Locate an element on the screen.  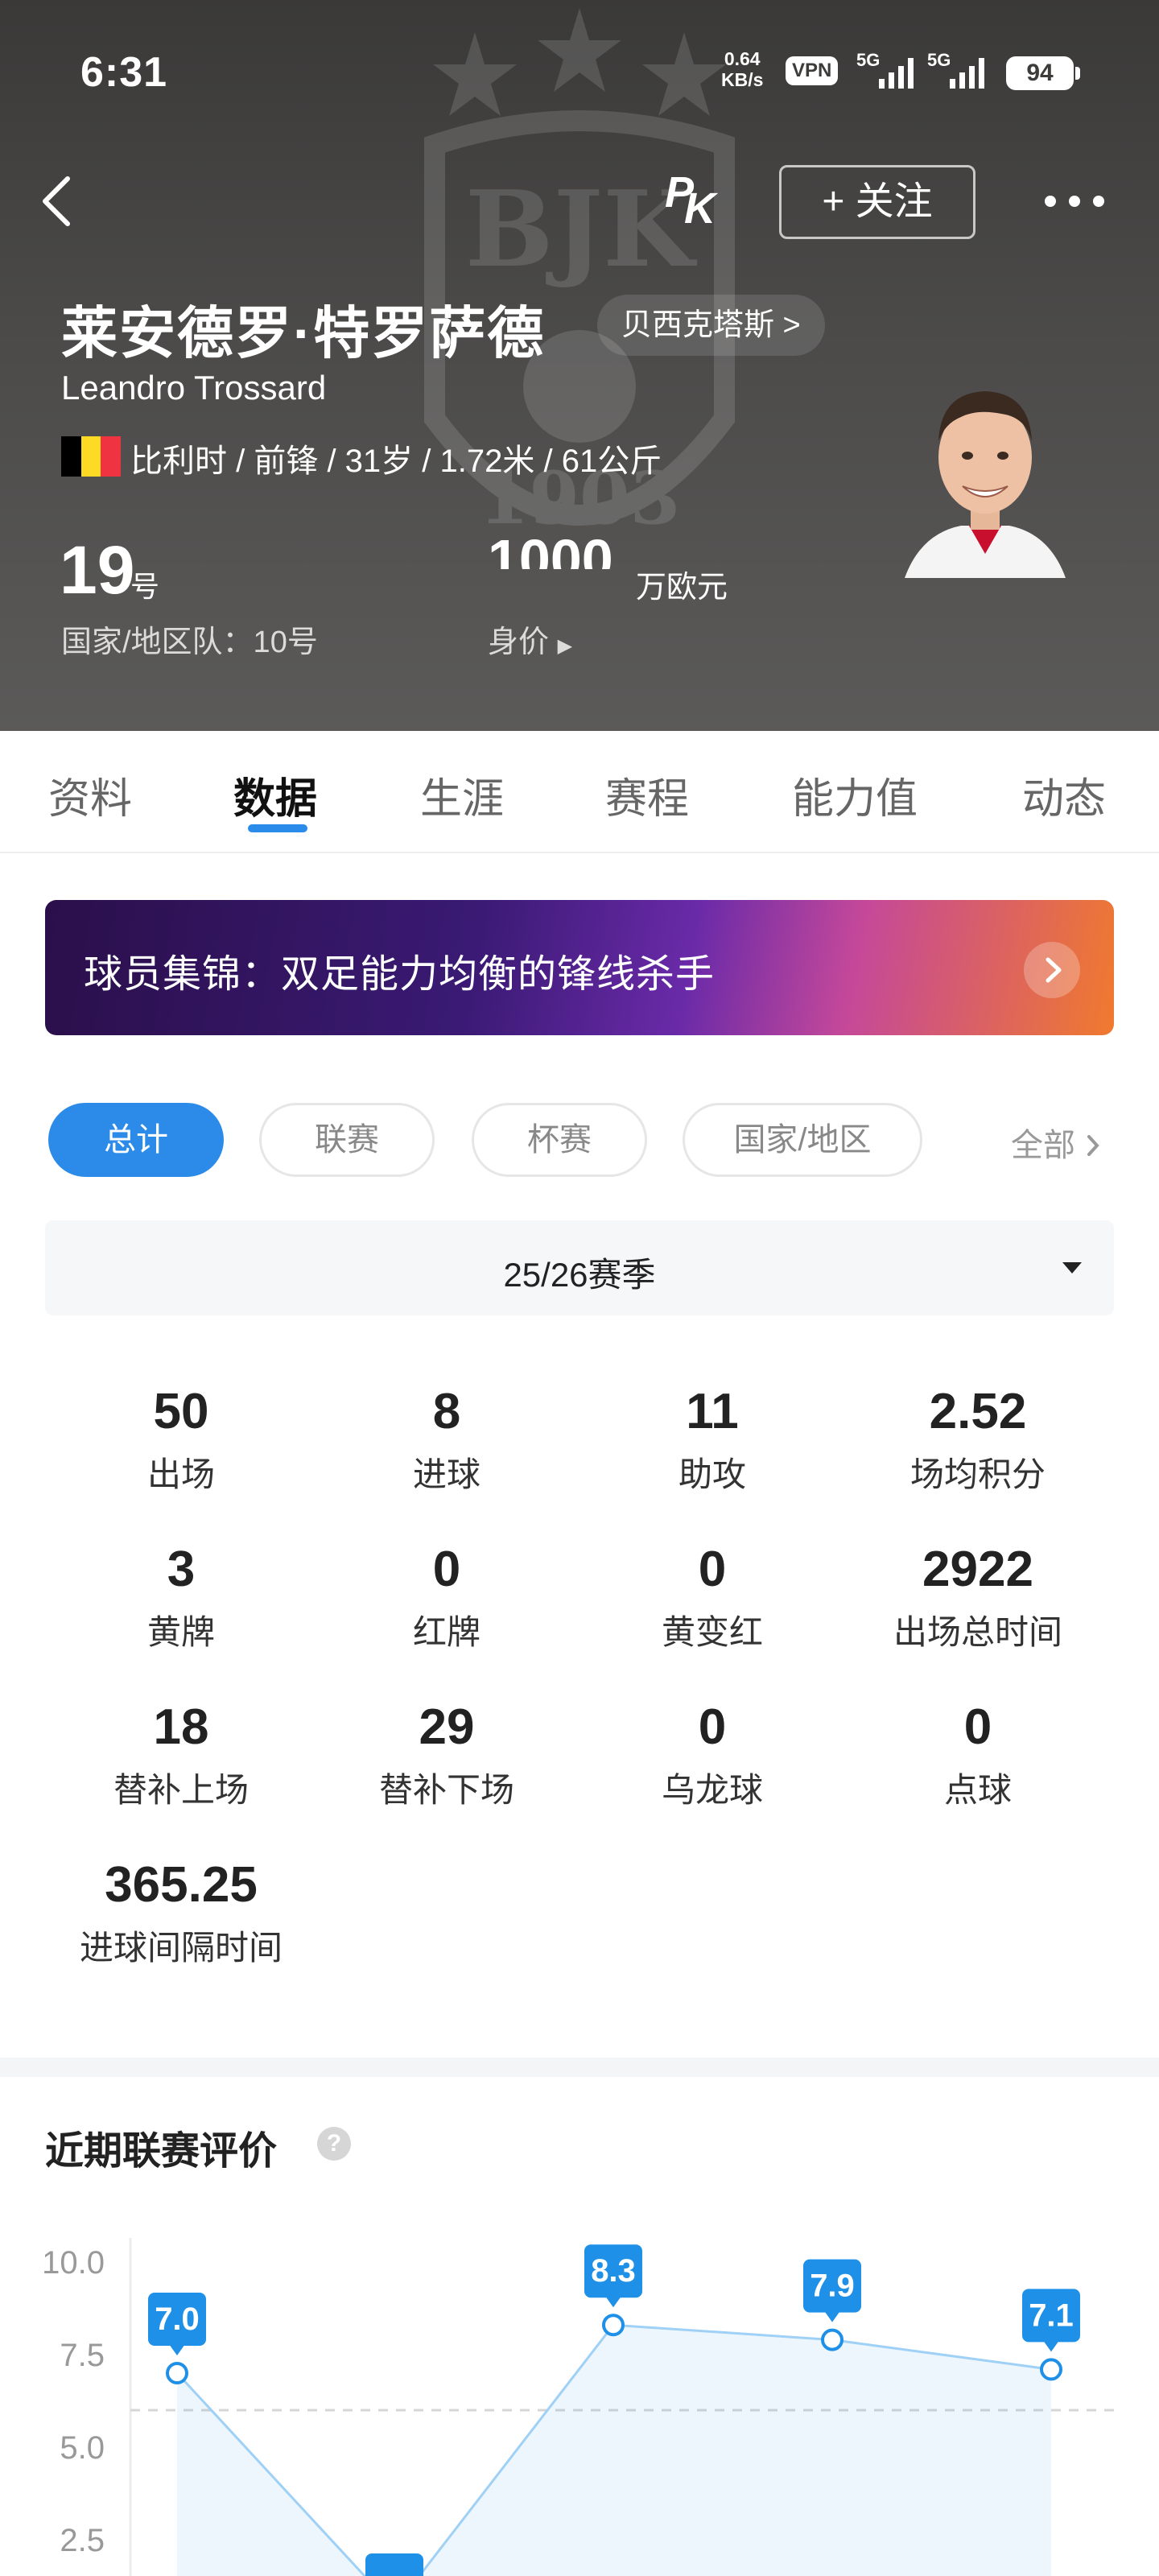
shirt-number-suffix: 号 is located at coordinates (145, 586).